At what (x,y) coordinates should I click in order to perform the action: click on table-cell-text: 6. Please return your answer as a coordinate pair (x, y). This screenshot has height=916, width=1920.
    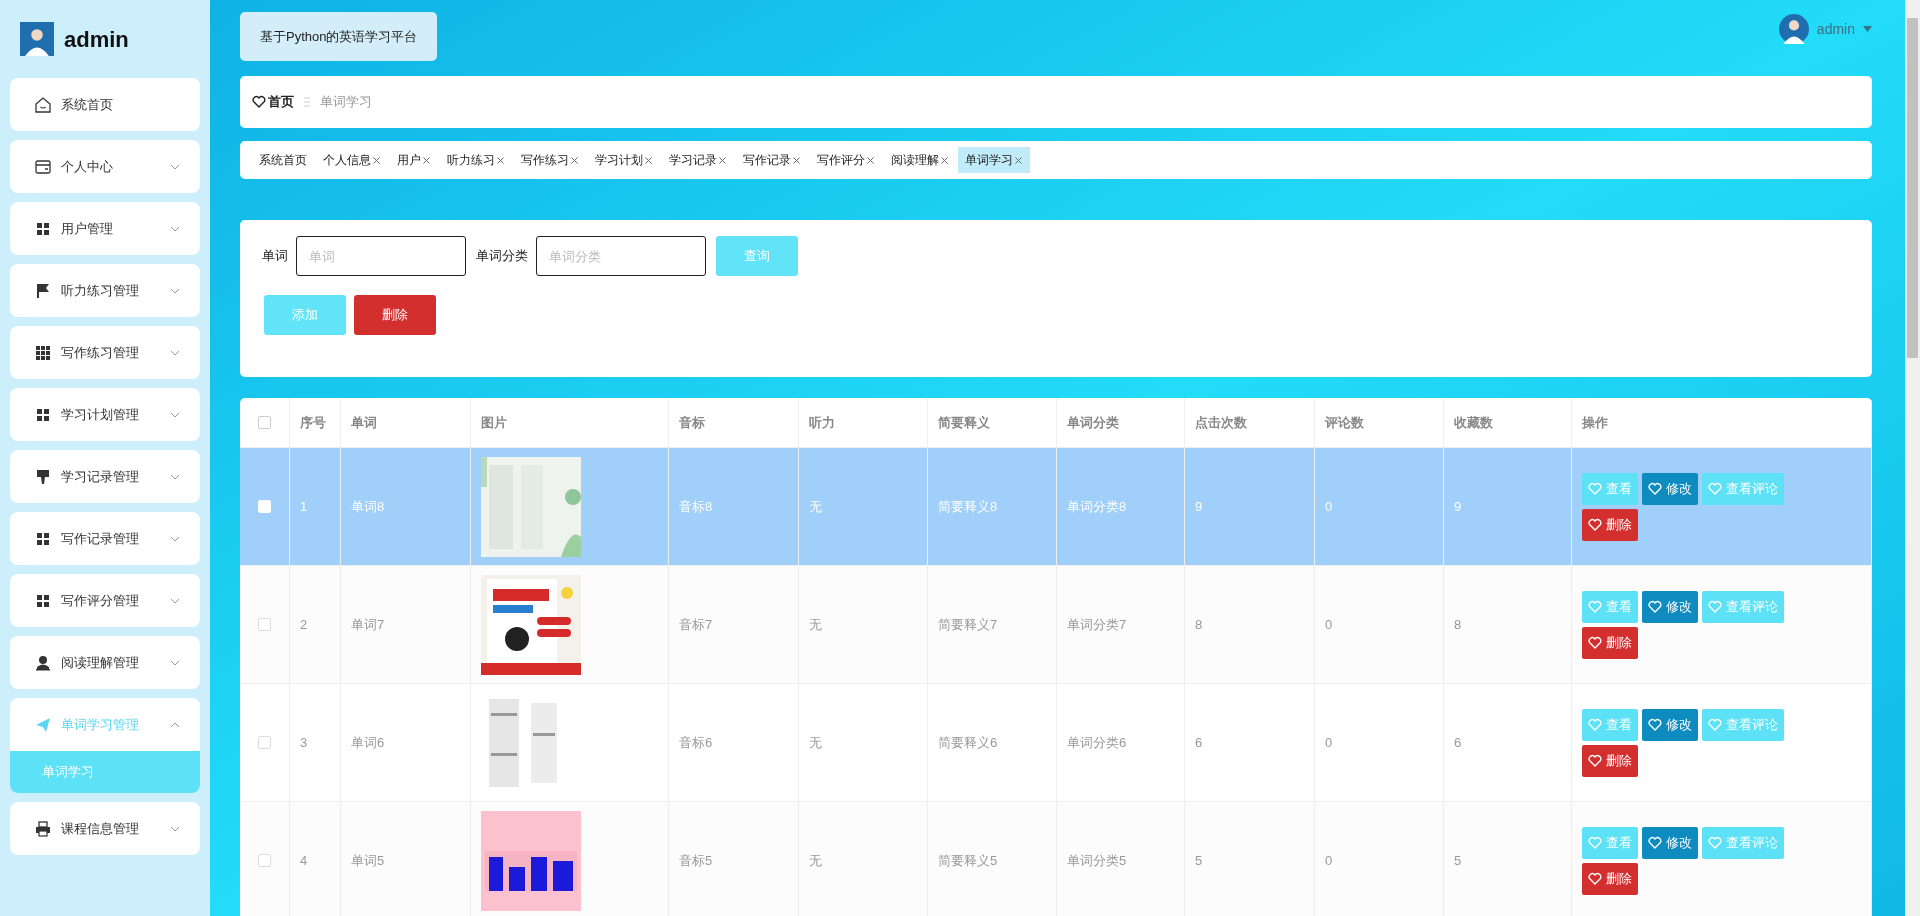
    Looking at the image, I should click on (1458, 742).